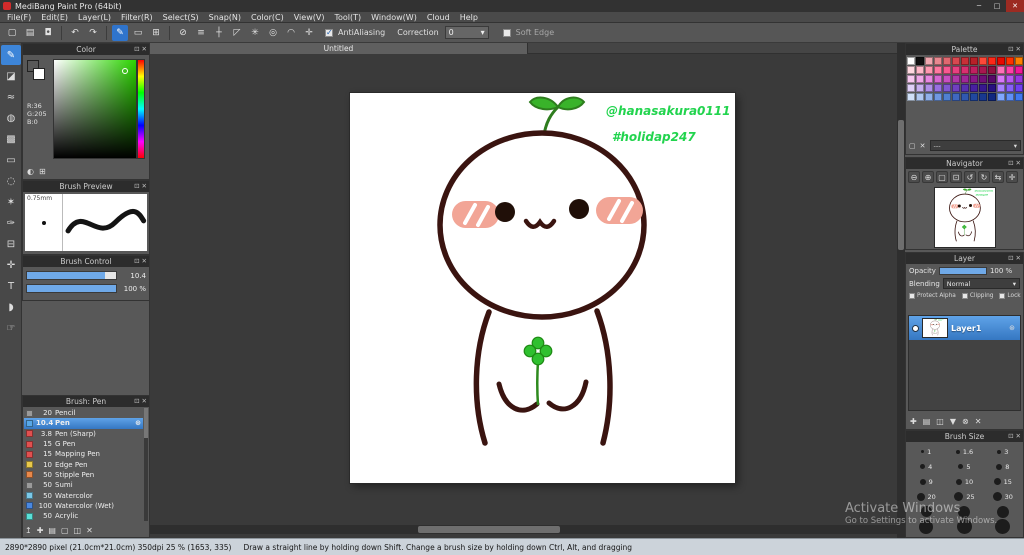  Describe the element at coordinates (1002, 296) in the screenshot. I see `layer-option-checkbox-lock` at that location.